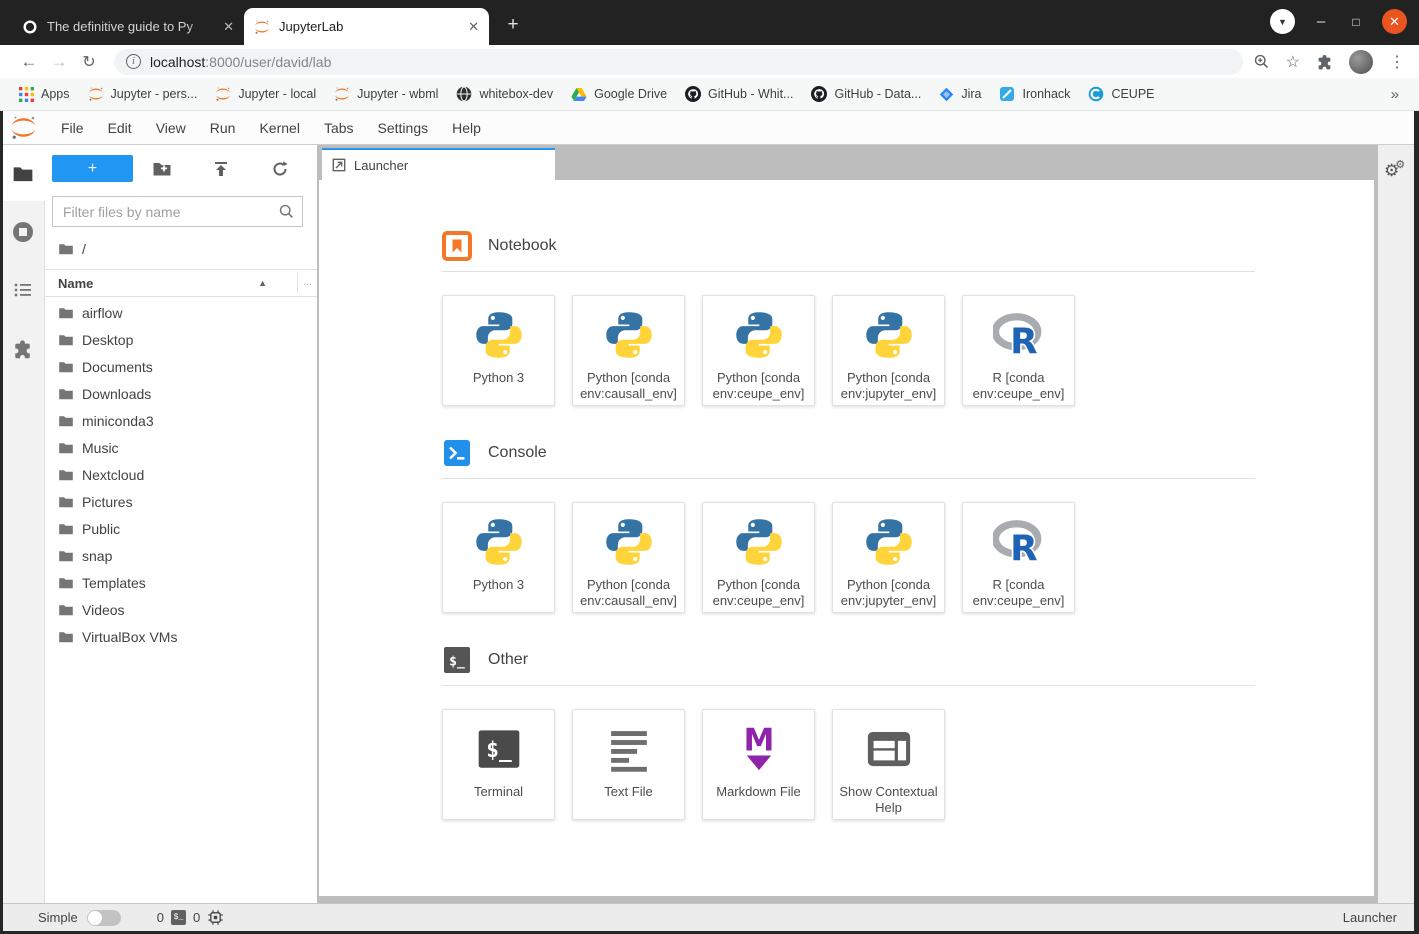 The image size is (1419, 934). What do you see at coordinates (223, 128) in the screenshot?
I see `menu-run: Run` at bounding box center [223, 128].